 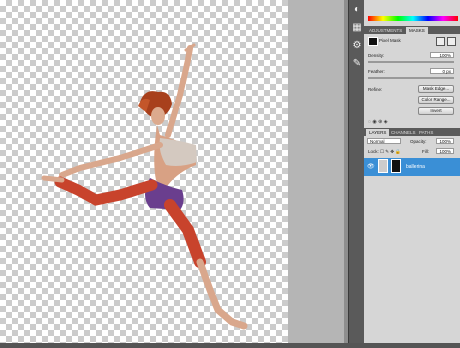 I want to click on layer-thumbnail, so click(x=383, y=166).